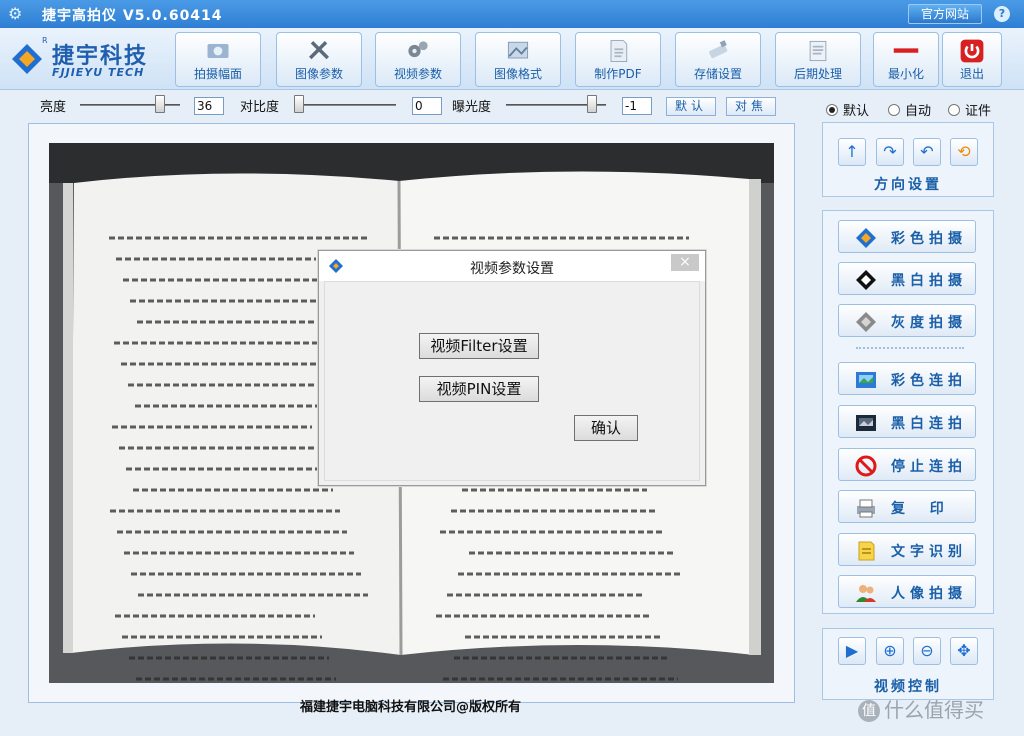 Image resolution: width=1024 pixels, height=736 pixels. What do you see at coordinates (964, 651) in the screenshot?
I see `fit-screen-icon: ✥` at bounding box center [964, 651].